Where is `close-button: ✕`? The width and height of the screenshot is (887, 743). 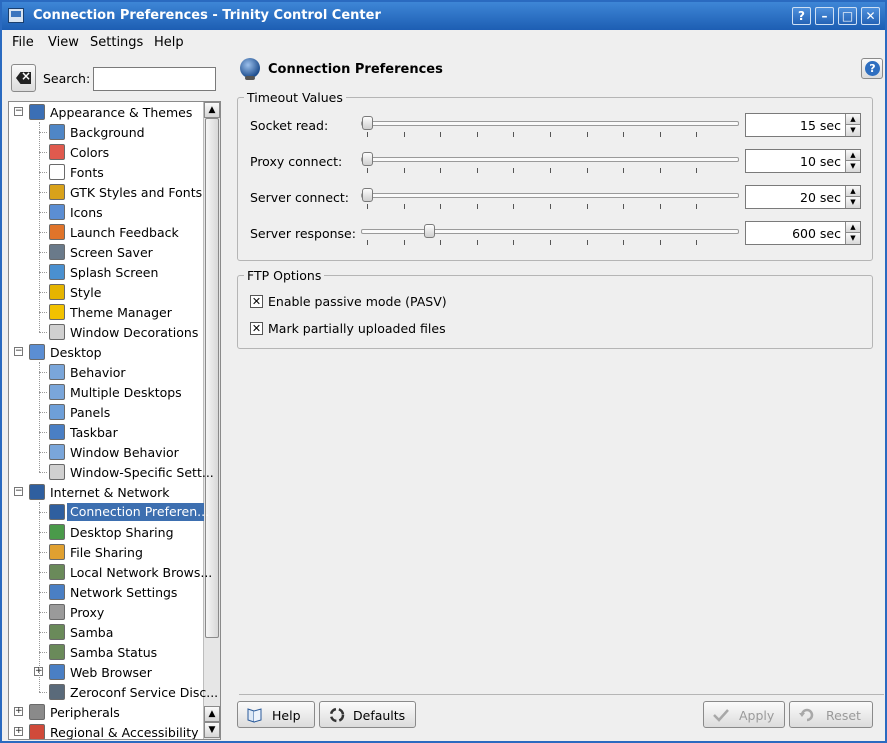 close-button: ✕ is located at coordinates (870, 16).